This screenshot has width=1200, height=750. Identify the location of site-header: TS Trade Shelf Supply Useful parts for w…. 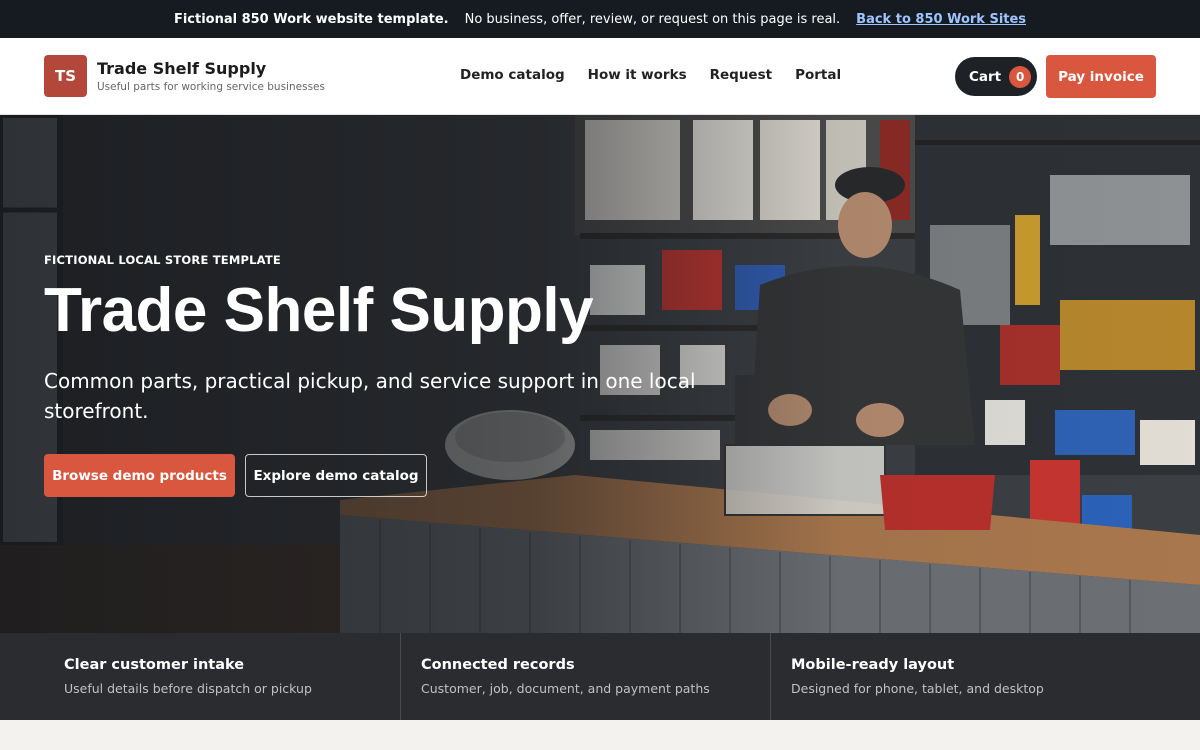
(600, 76).